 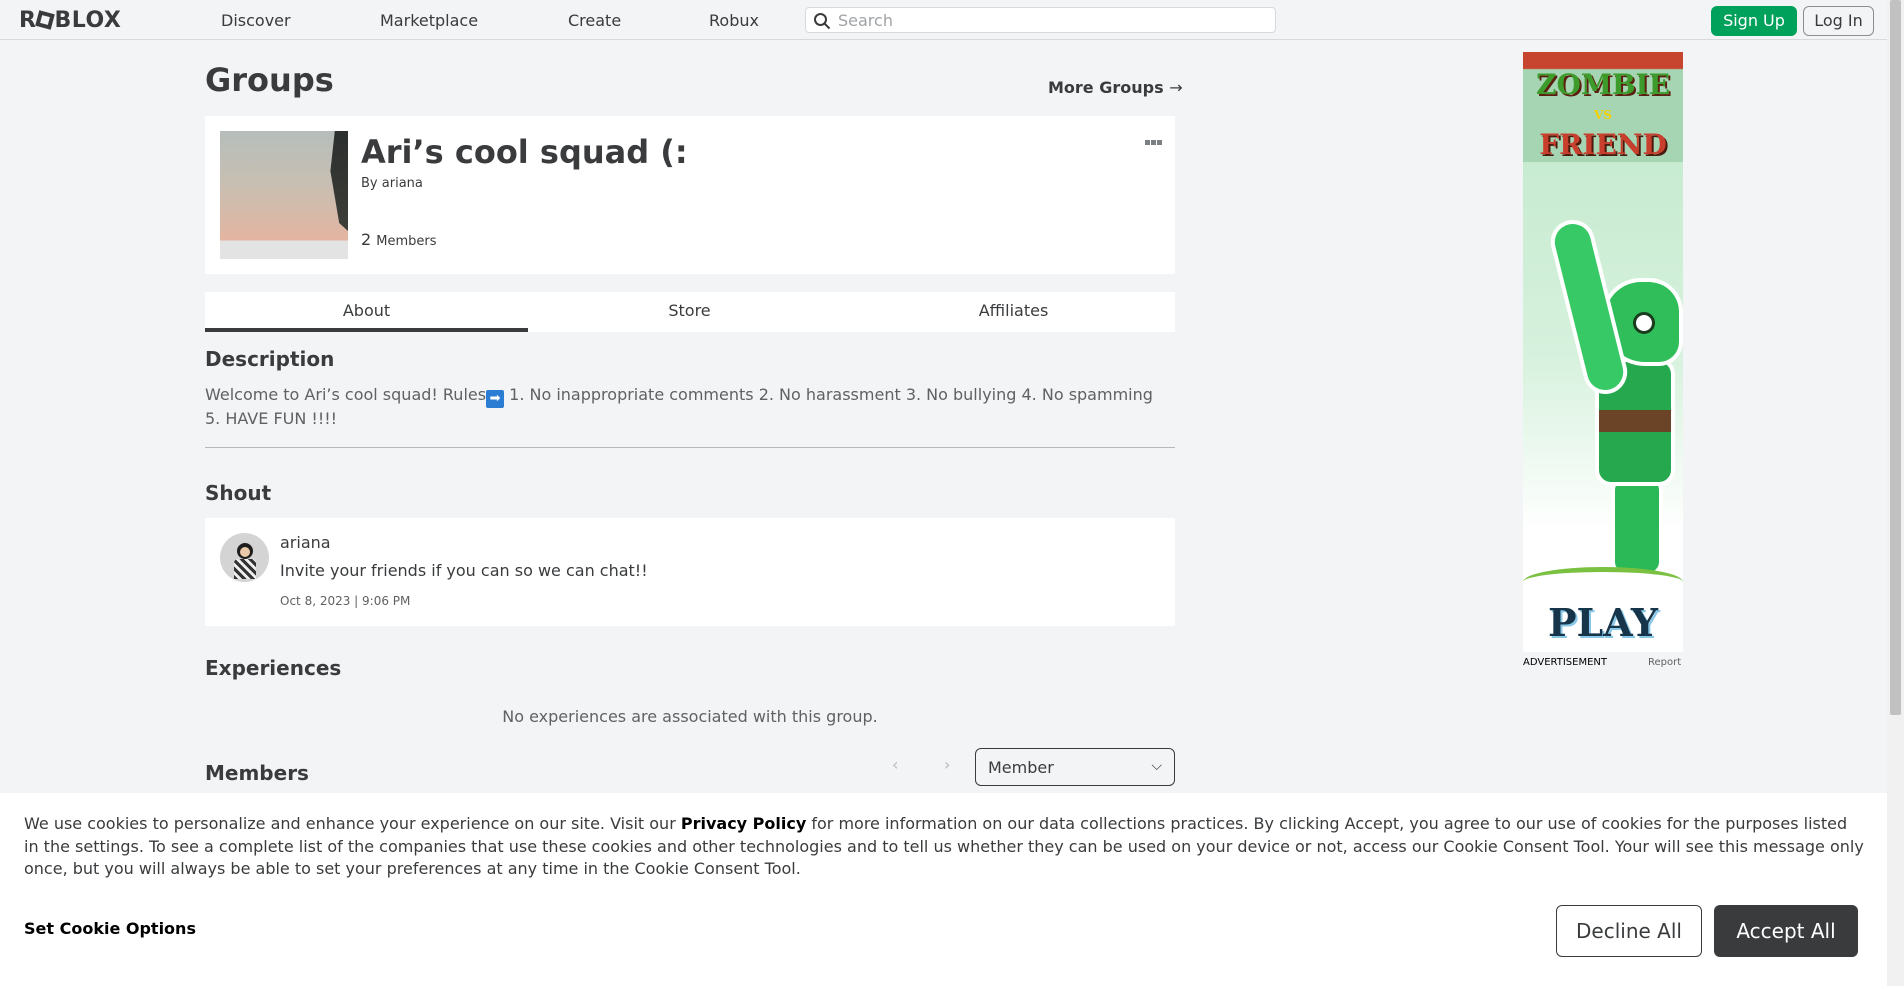 I want to click on right-arrow-emoji-icon: ➡, so click(x=495, y=399).